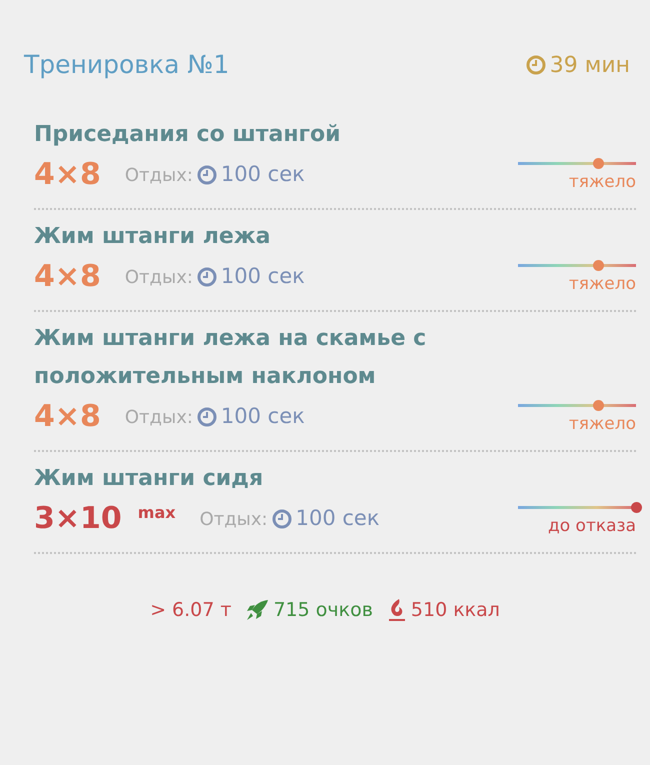 This screenshot has height=765, width=650. What do you see at coordinates (257, 610) in the screenshot?
I see `rocket-icon` at bounding box center [257, 610].